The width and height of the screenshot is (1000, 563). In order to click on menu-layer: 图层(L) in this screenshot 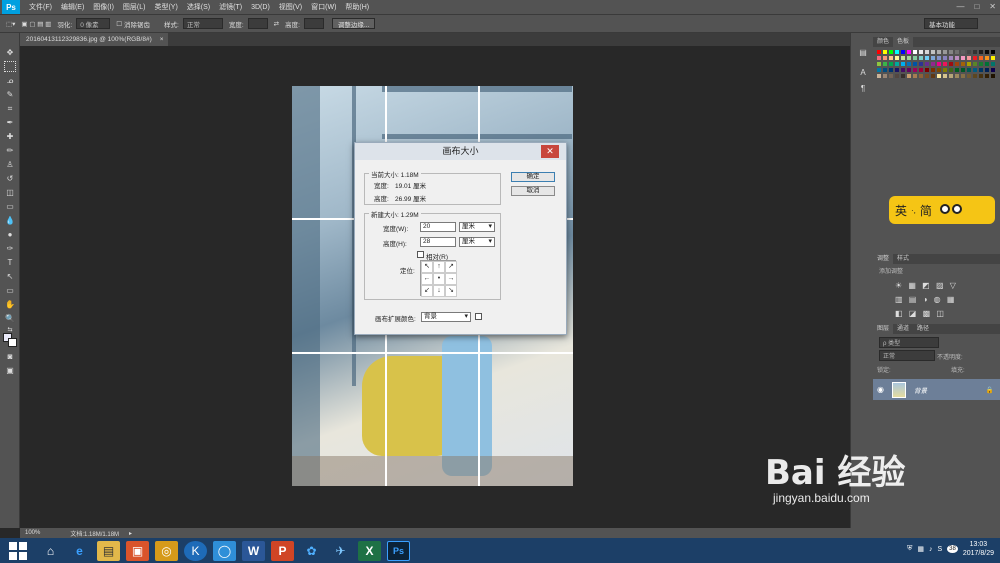, I will do `click(134, 7)`.